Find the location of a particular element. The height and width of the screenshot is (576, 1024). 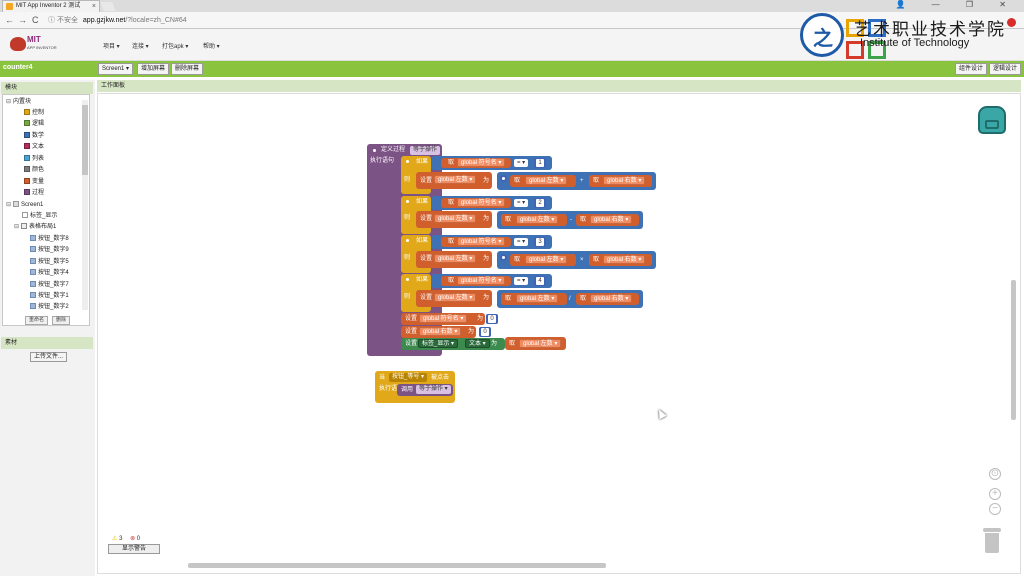

number-value: 1 is located at coordinates (540, 163).